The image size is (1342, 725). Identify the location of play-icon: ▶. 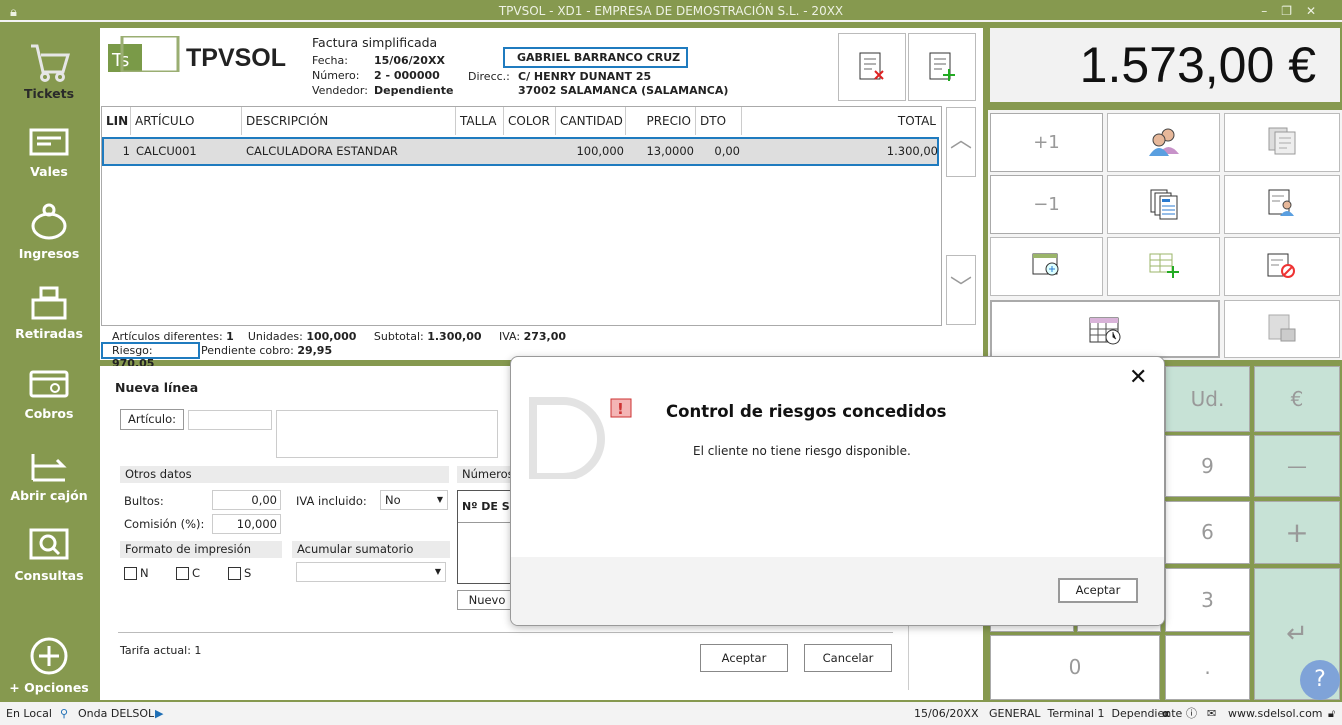
(159, 715).